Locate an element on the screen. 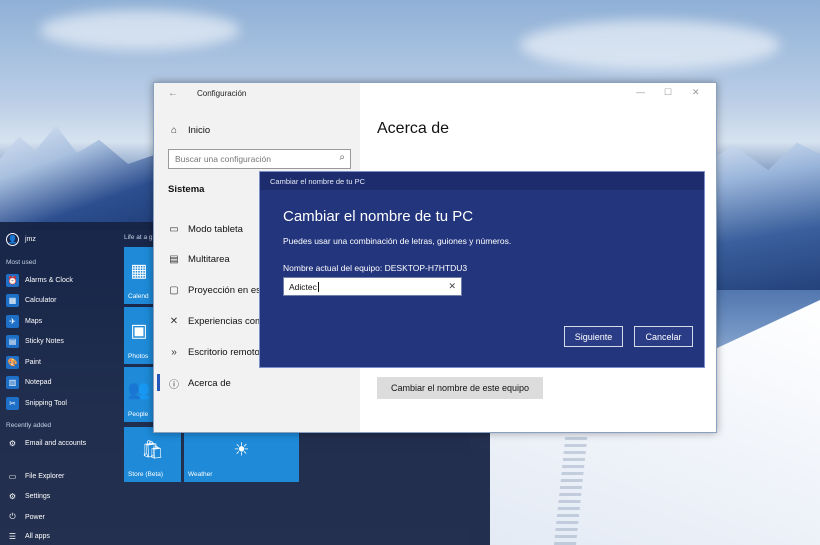 The image size is (820, 545). start-item-label: Settings is located at coordinates (38, 496).